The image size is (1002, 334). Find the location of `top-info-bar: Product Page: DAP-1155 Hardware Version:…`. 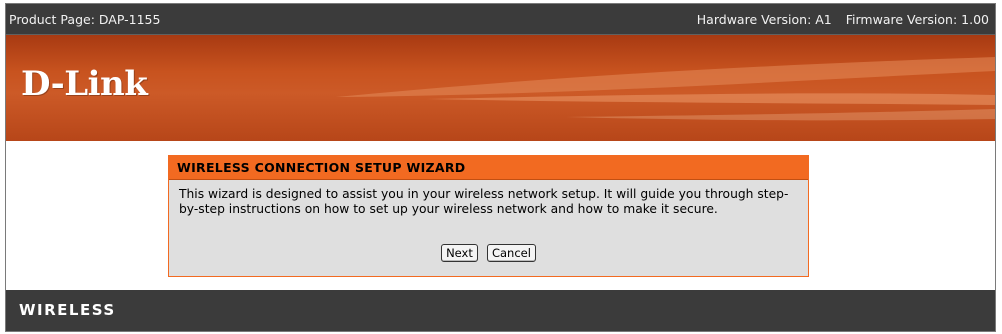

top-info-bar: Product Page: DAP-1155 Hardware Version:… is located at coordinates (500, 19).